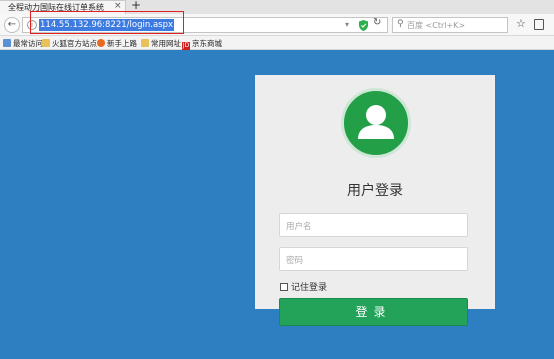 Image resolution: width=554 pixels, height=359 pixels. Describe the element at coordinates (377, 22) in the screenshot. I see `reload-icon: ↻` at that location.